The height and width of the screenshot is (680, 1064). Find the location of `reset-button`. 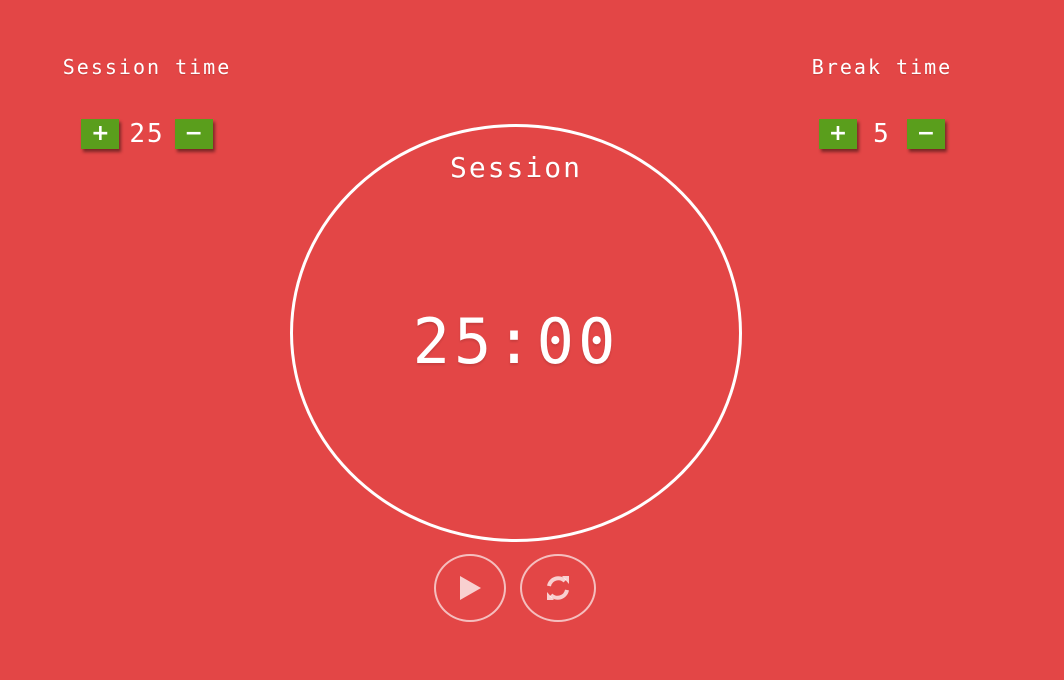

reset-button is located at coordinates (558, 588).